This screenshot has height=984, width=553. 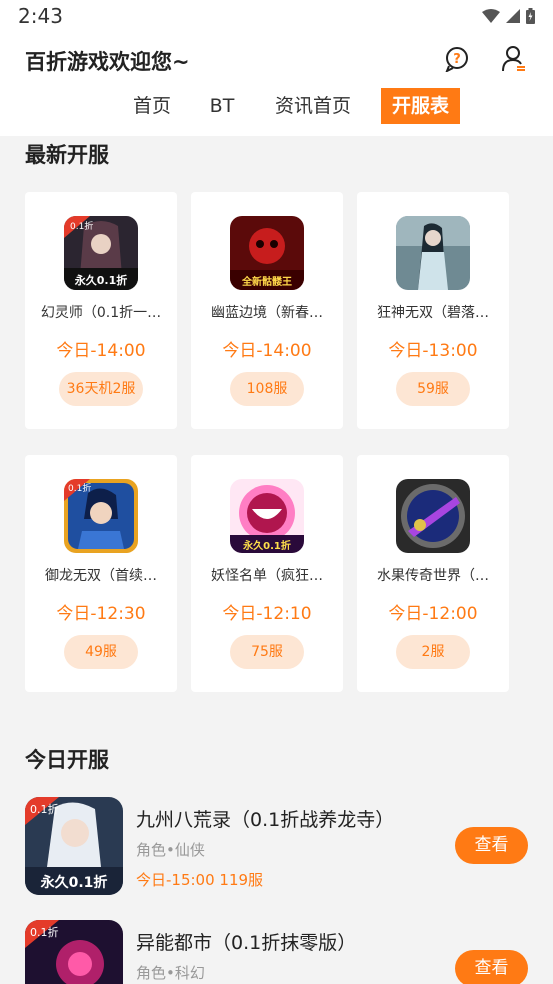 What do you see at coordinates (530, 16) in the screenshot?
I see `battery-icon` at bounding box center [530, 16].